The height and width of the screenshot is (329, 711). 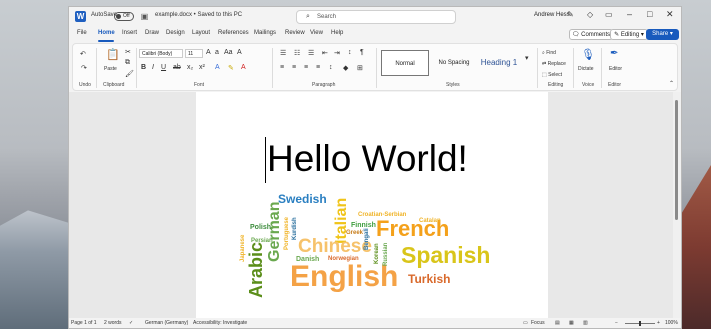 What do you see at coordinates (199, 85) in the screenshot?
I see `group-label-font: Font` at bounding box center [199, 85].